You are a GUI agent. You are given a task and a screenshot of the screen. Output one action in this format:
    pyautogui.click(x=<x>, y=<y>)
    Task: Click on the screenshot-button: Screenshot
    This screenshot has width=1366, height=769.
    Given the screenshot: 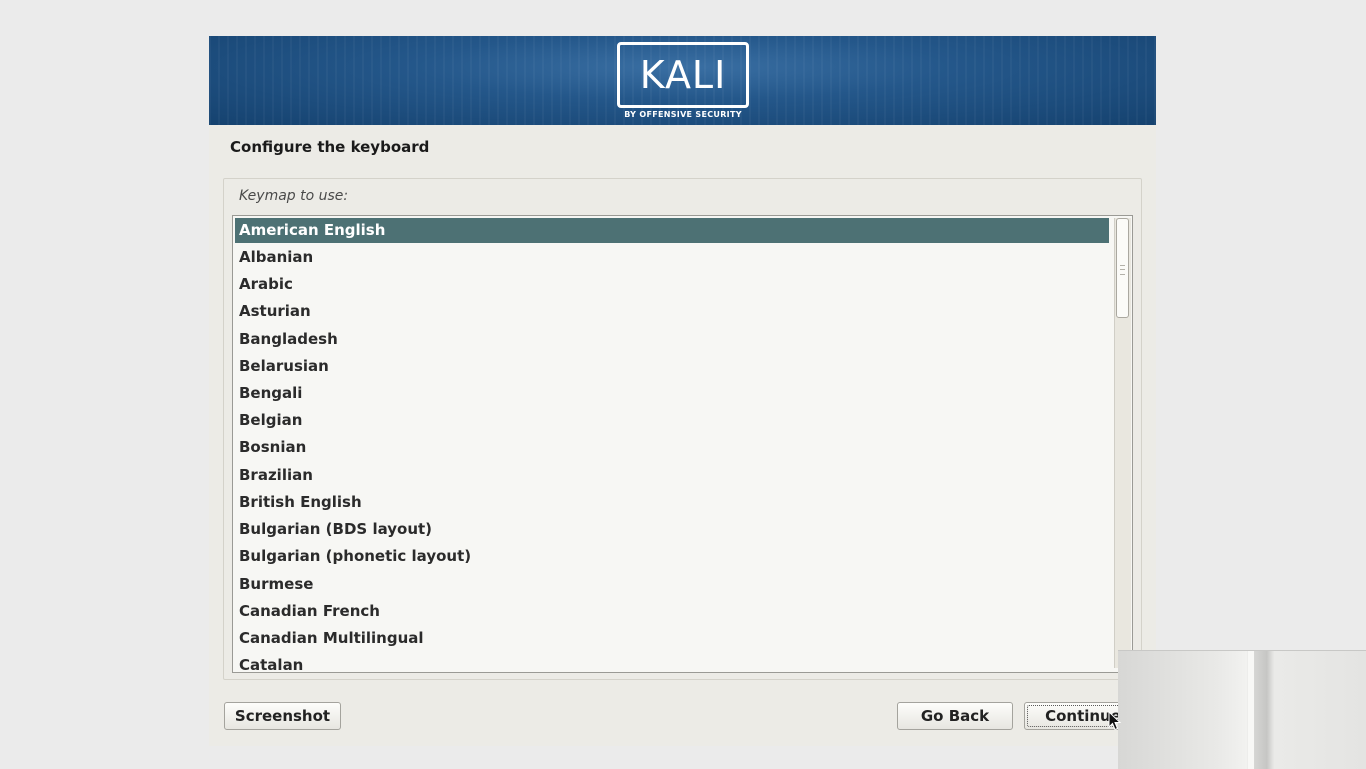 What is the action you would take?
    pyautogui.click(x=282, y=716)
    